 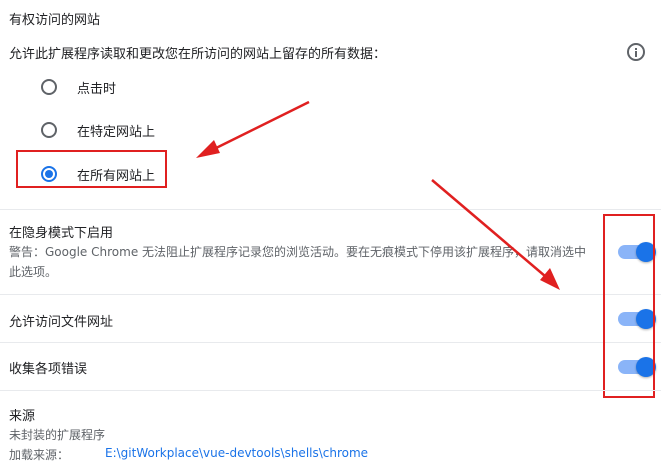 What do you see at coordinates (208, 149) in the screenshot?
I see `arrow-head-to-radio` at bounding box center [208, 149].